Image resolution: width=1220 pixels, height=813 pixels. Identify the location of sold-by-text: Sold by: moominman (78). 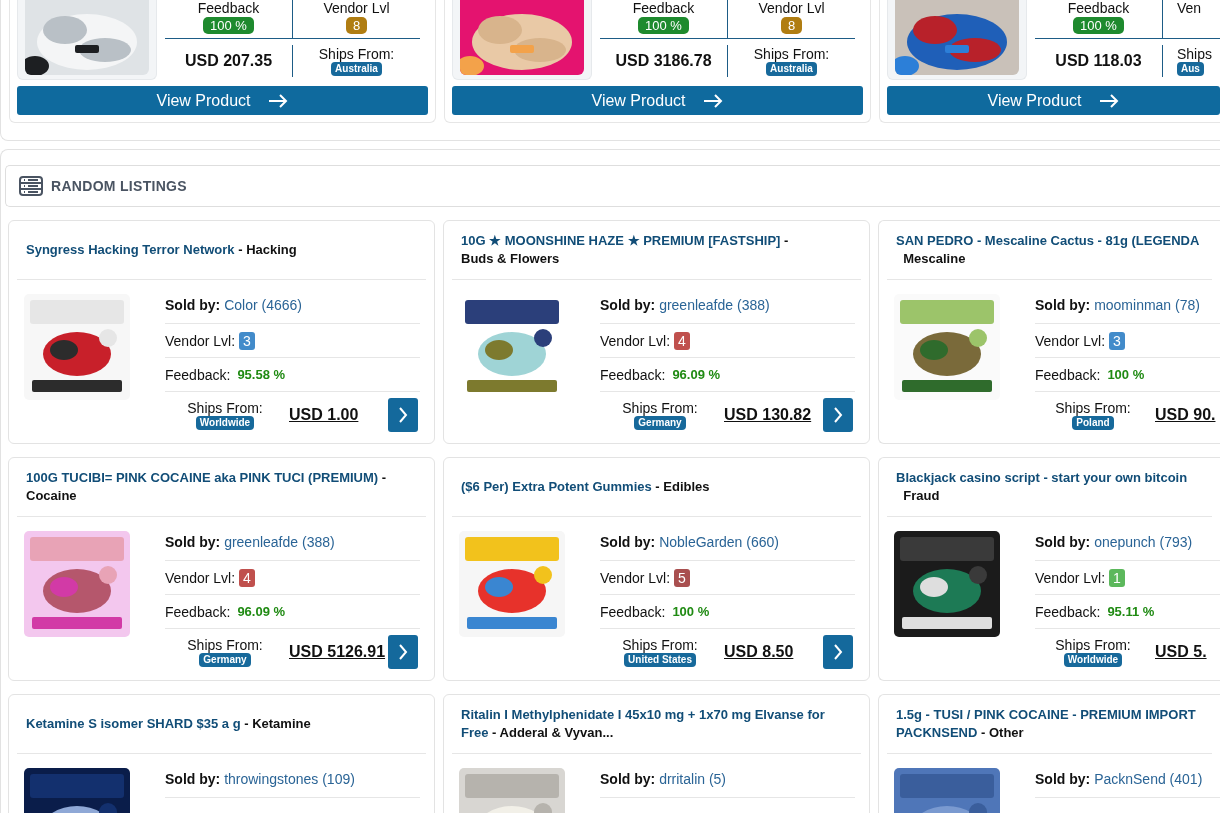
(1117, 305).